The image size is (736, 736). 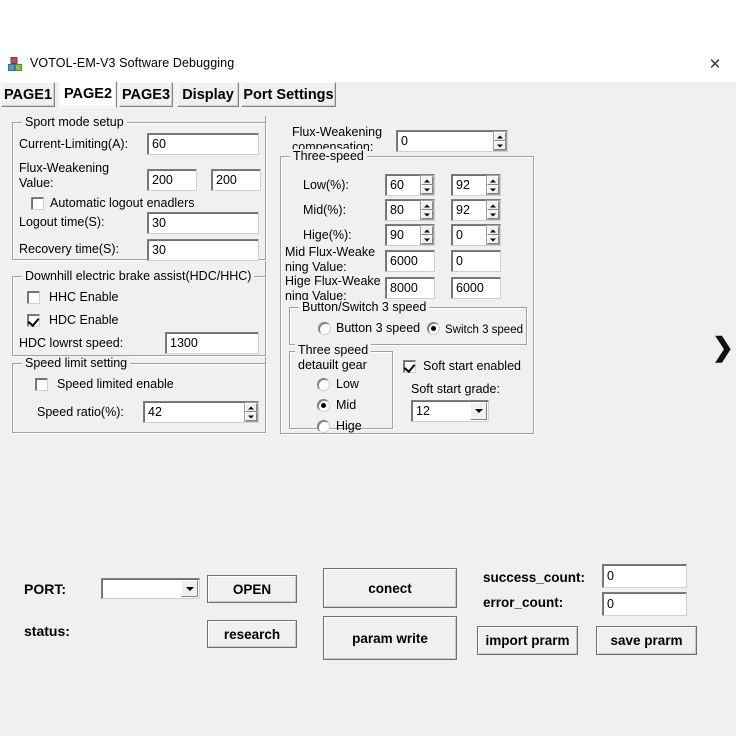 What do you see at coordinates (326, 185) in the screenshot?
I see `label-low-percent: Low(%):` at bounding box center [326, 185].